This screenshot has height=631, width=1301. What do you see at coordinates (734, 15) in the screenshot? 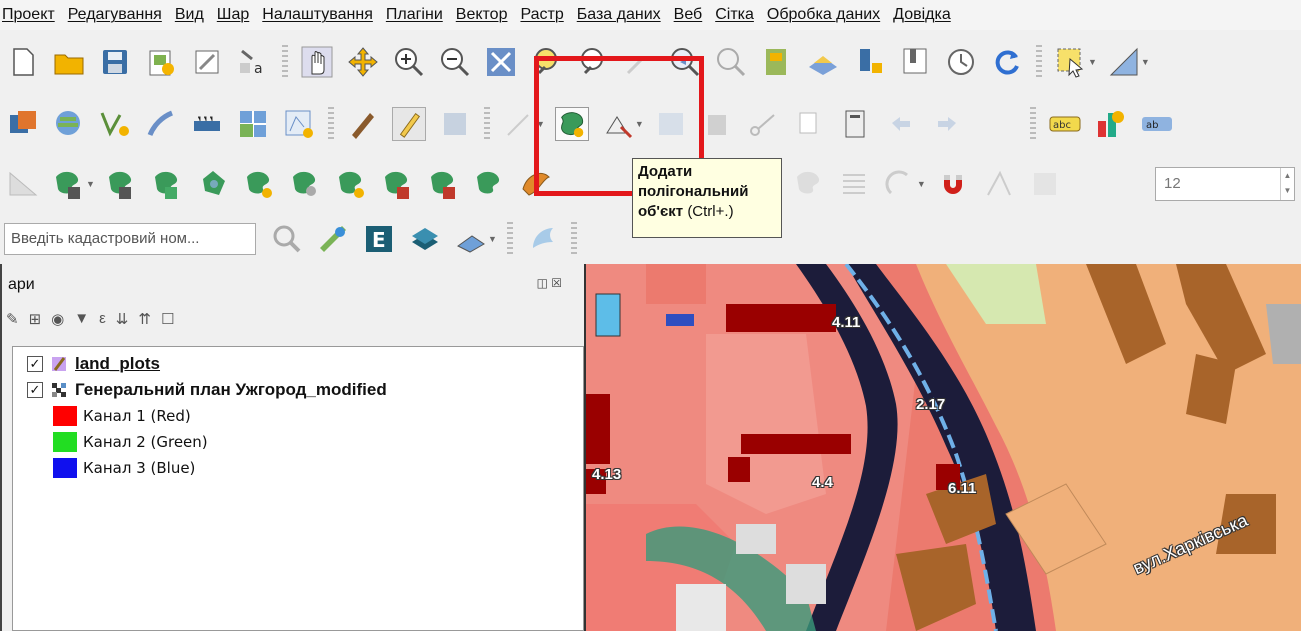
I see `menu-mesh: Сітка` at bounding box center [734, 15].